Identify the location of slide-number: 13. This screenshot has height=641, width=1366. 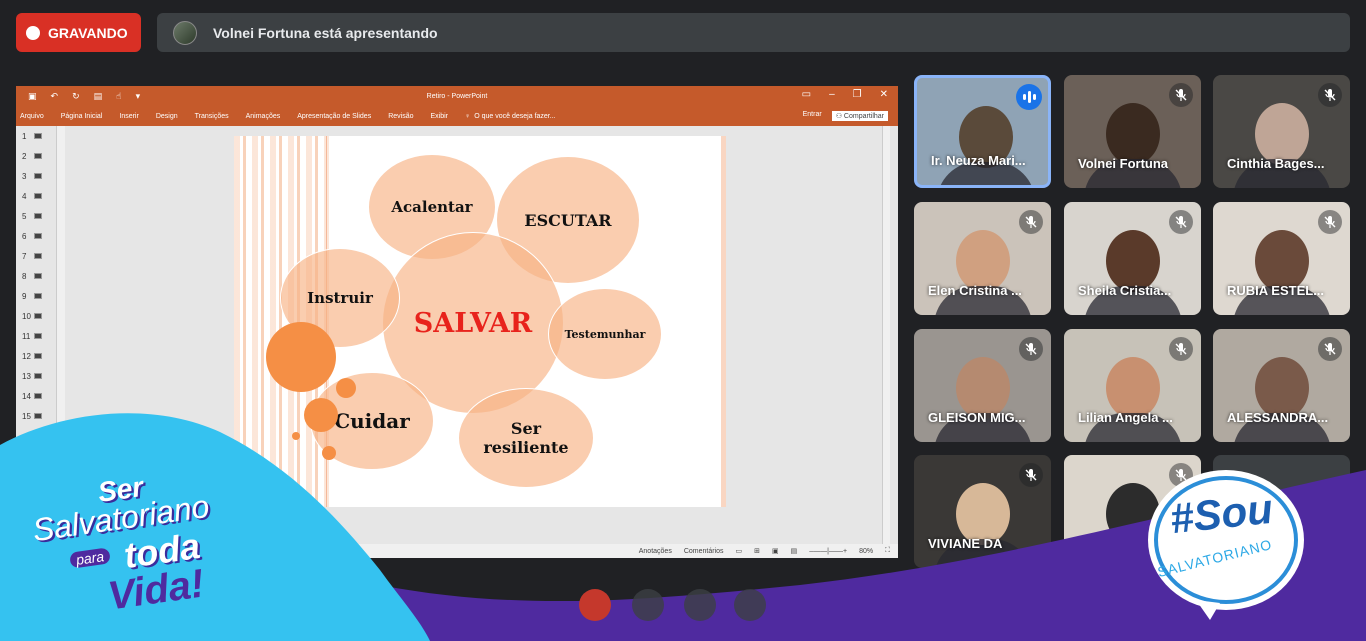
(26, 376).